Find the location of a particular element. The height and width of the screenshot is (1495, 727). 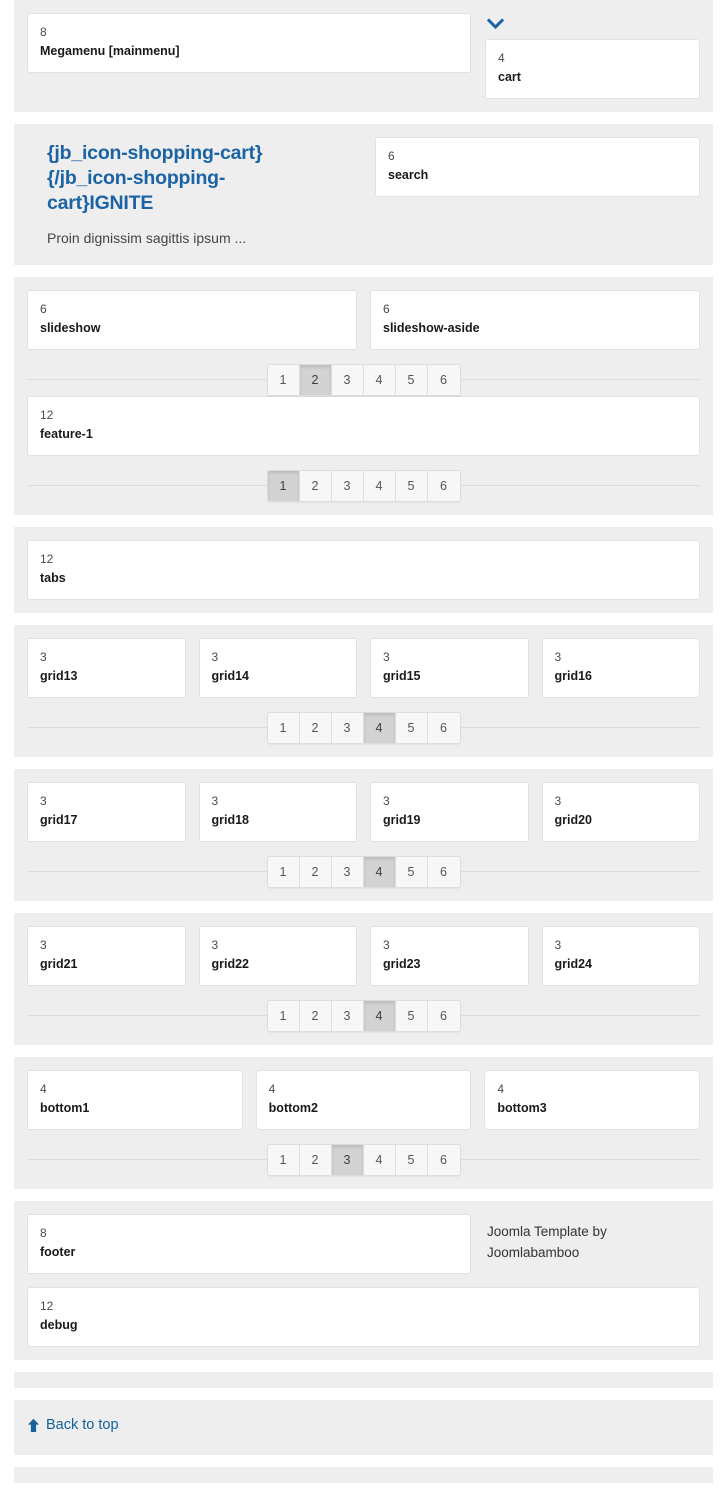

pagination-grid-2: 1 2 3 4 5 6 is located at coordinates (363, 872).